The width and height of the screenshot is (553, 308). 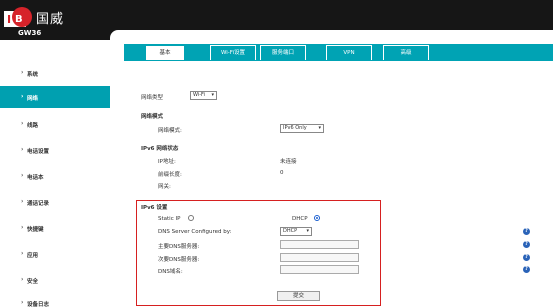 What do you see at coordinates (282, 173) in the screenshot?
I see `prefix-length-value: 0` at bounding box center [282, 173].